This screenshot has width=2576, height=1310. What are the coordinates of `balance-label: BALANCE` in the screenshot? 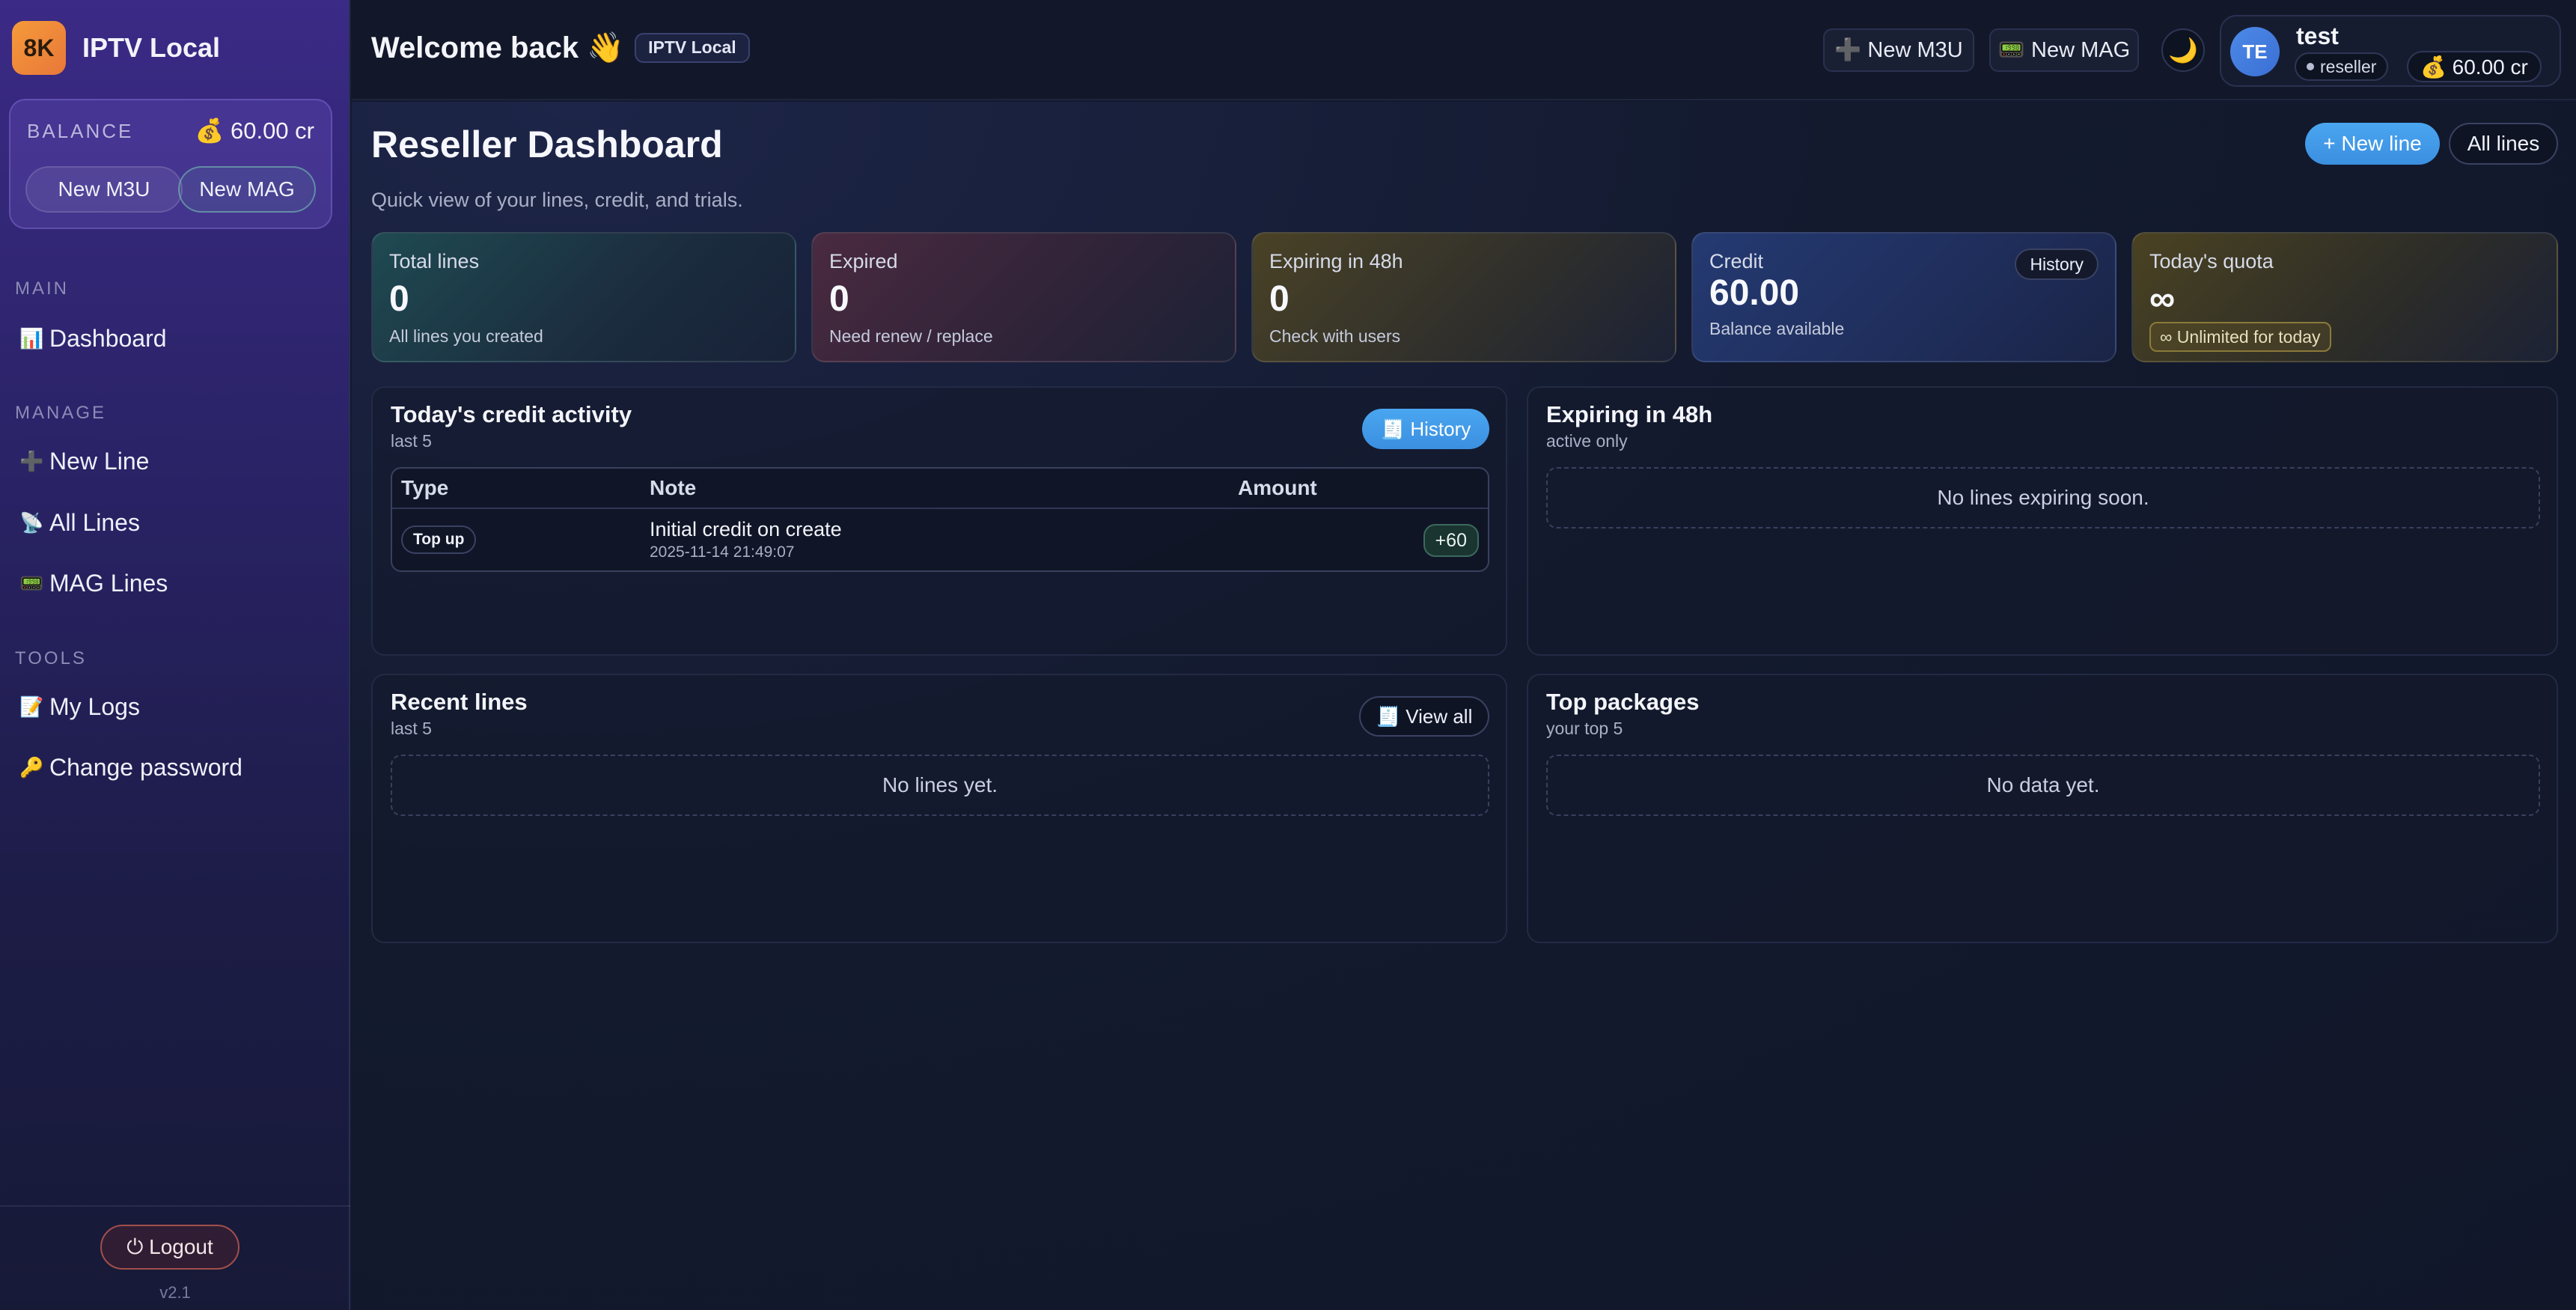 It's located at (80, 131).